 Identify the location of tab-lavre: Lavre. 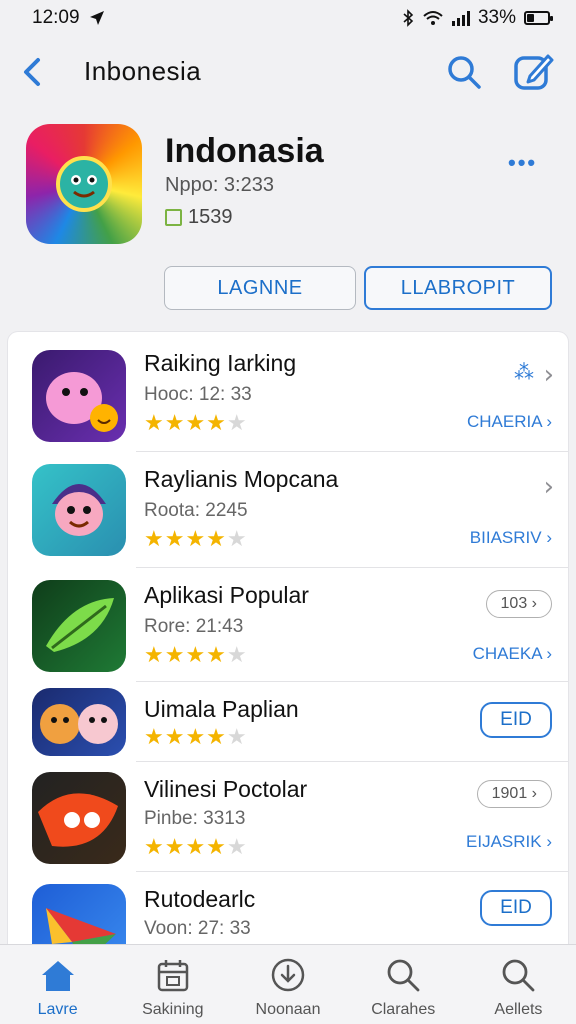
(57, 984).